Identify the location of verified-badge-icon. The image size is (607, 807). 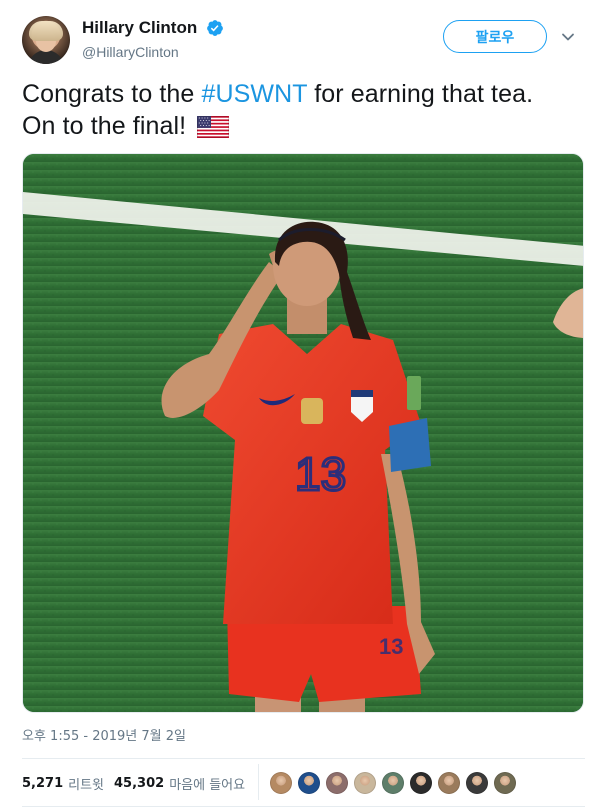
(214, 28).